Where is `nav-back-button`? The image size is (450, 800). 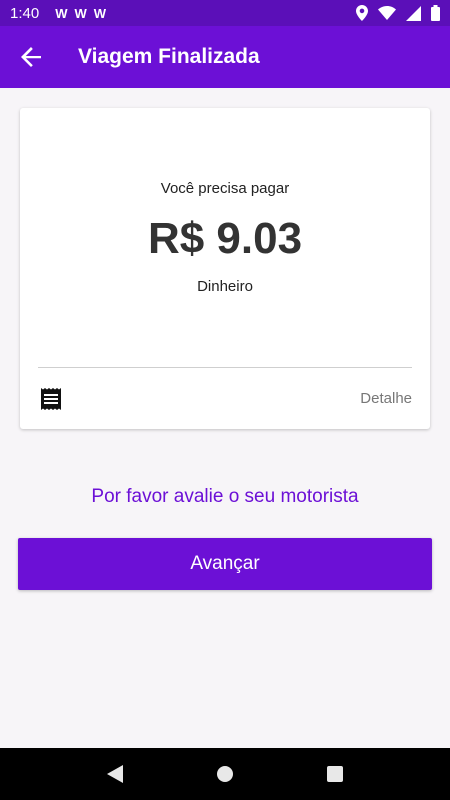
nav-back-button is located at coordinates (115, 774).